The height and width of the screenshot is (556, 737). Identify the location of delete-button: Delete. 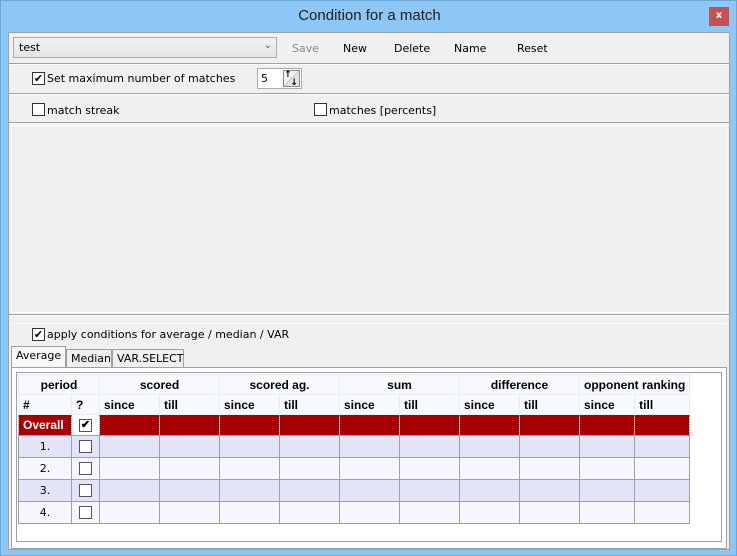
(412, 48).